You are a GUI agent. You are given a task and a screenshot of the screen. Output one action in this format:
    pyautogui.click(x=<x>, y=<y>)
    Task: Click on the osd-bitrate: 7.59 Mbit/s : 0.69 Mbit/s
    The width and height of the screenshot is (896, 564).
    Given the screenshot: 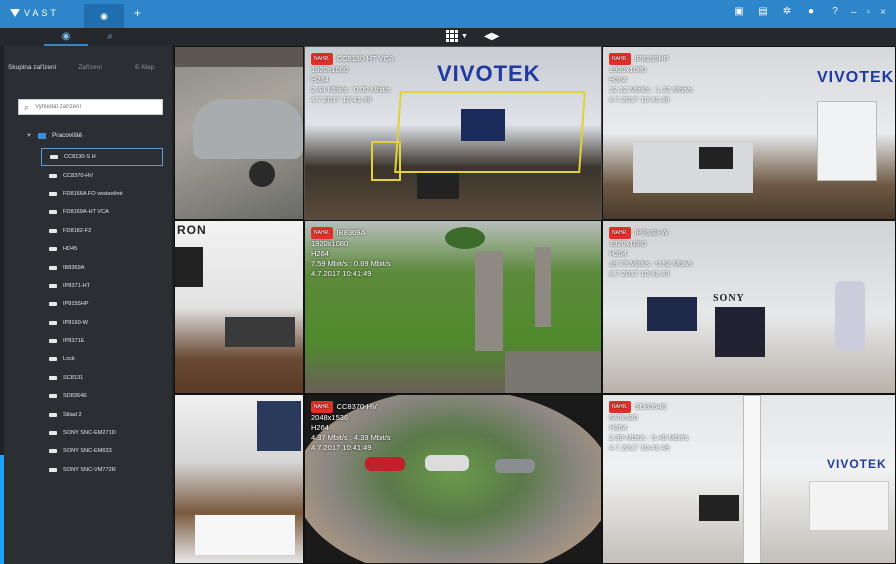 What is the action you would take?
    pyautogui.click(x=351, y=263)
    